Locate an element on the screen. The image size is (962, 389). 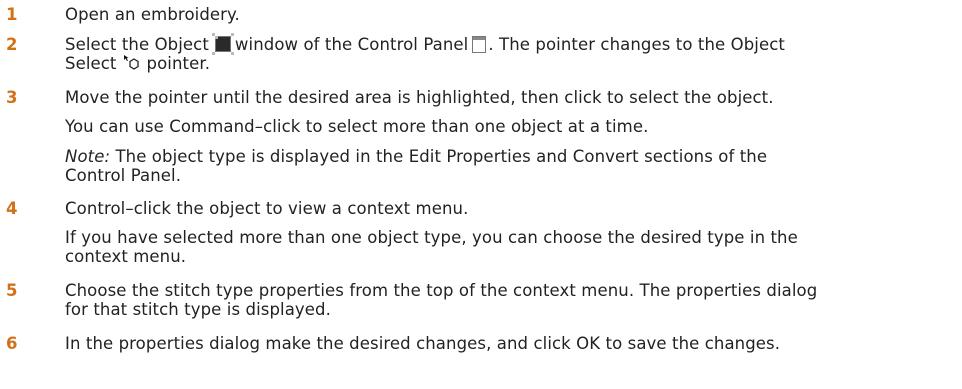
step-number: 3 is located at coordinates (12, 97).